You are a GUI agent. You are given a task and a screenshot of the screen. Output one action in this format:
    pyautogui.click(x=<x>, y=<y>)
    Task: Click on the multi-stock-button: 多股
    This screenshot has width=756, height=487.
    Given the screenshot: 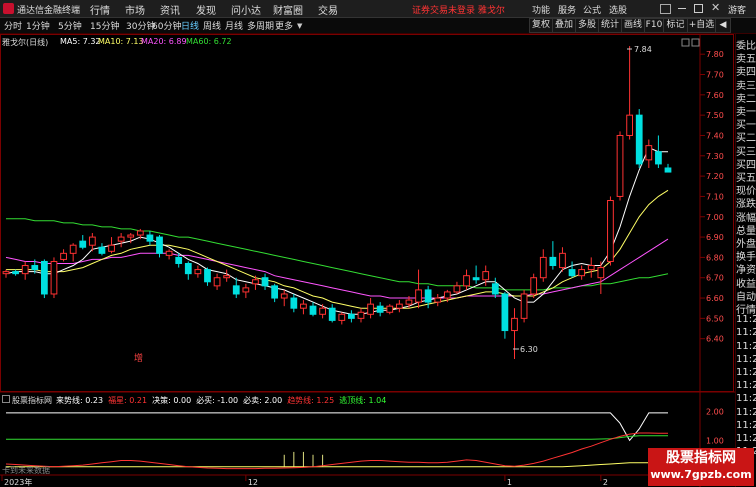 What is the action you would take?
    pyautogui.click(x=587, y=25)
    